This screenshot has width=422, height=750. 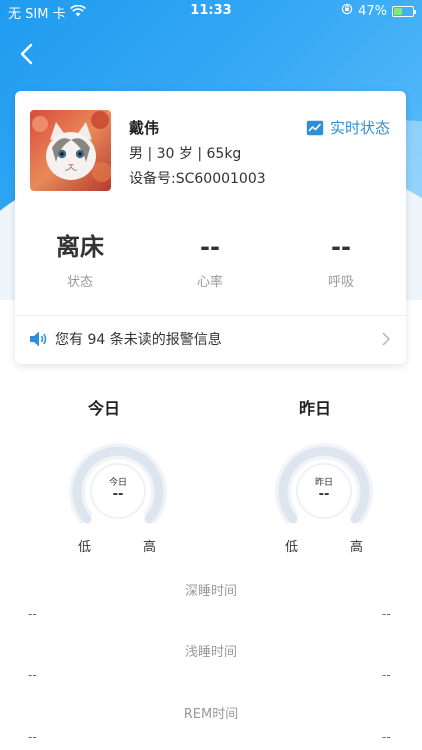 I want to click on chevron-right-icon, so click(x=386, y=339).